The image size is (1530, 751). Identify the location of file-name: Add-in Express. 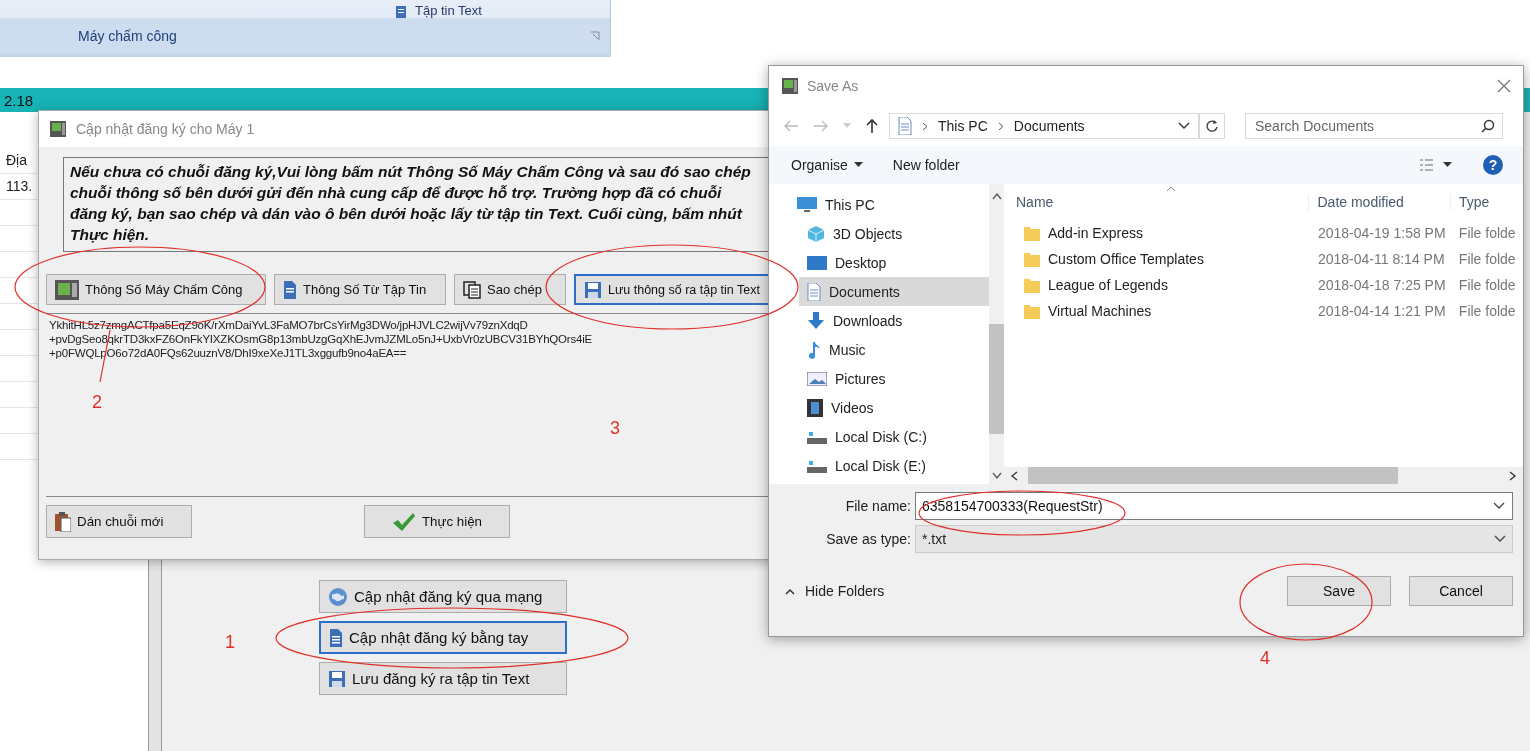
(1095, 233).